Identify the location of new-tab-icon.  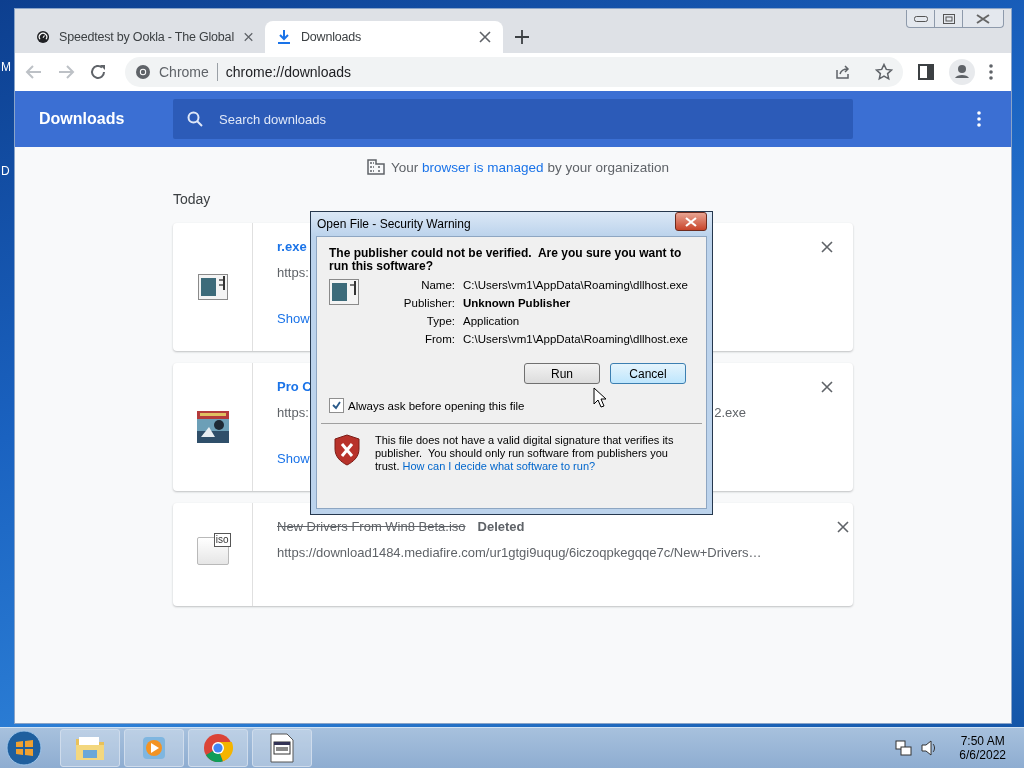
(522, 37).